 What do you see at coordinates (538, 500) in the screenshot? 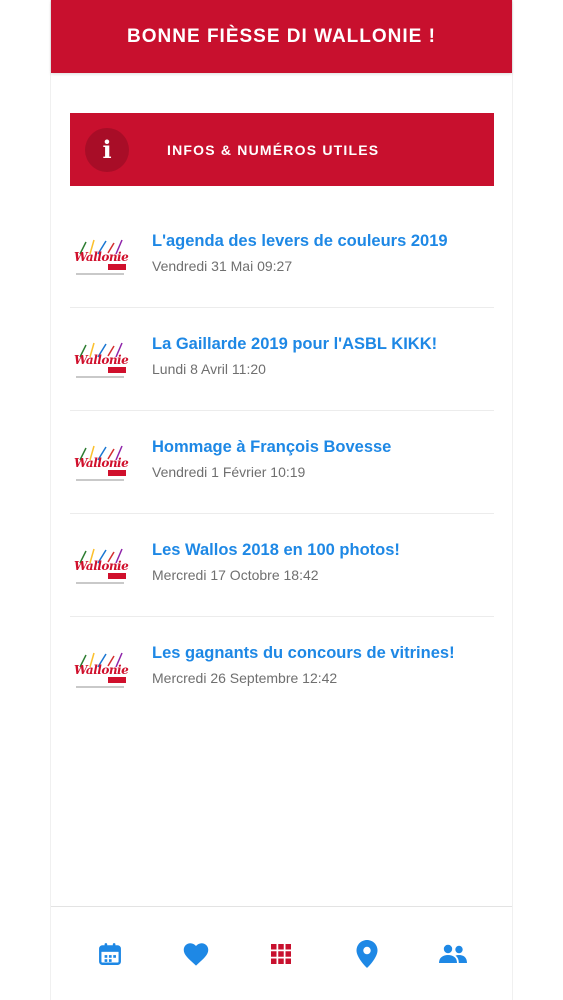
I see `right-gutter` at bounding box center [538, 500].